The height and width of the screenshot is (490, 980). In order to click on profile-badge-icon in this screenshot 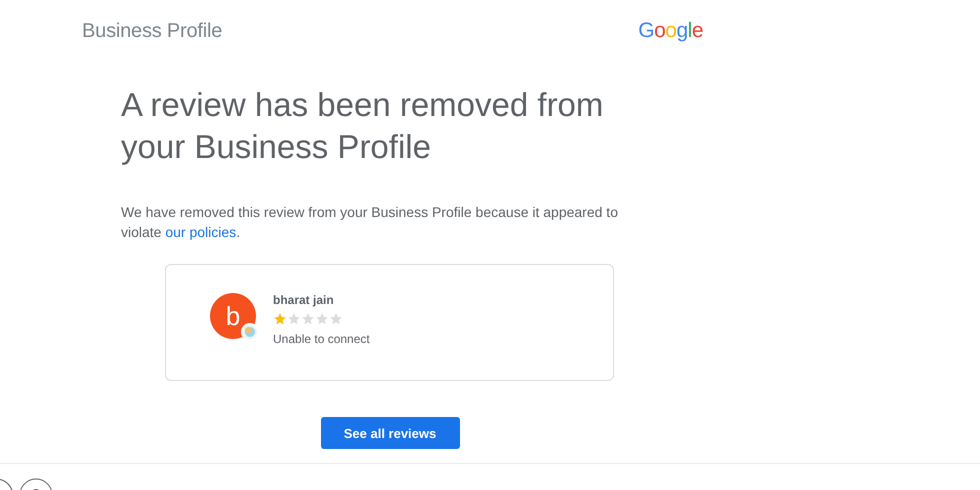, I will do `click(250, 332)`.